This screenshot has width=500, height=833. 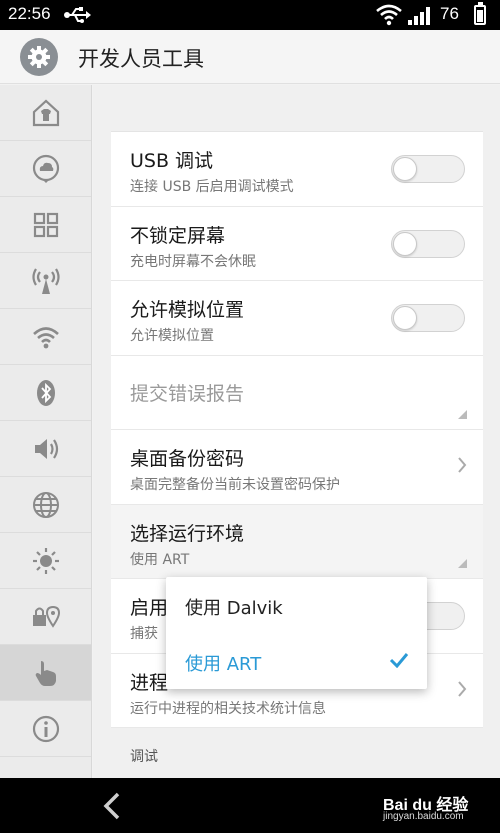 I want to click on sidebar-item-hotspot, so click(x=45, y=281).